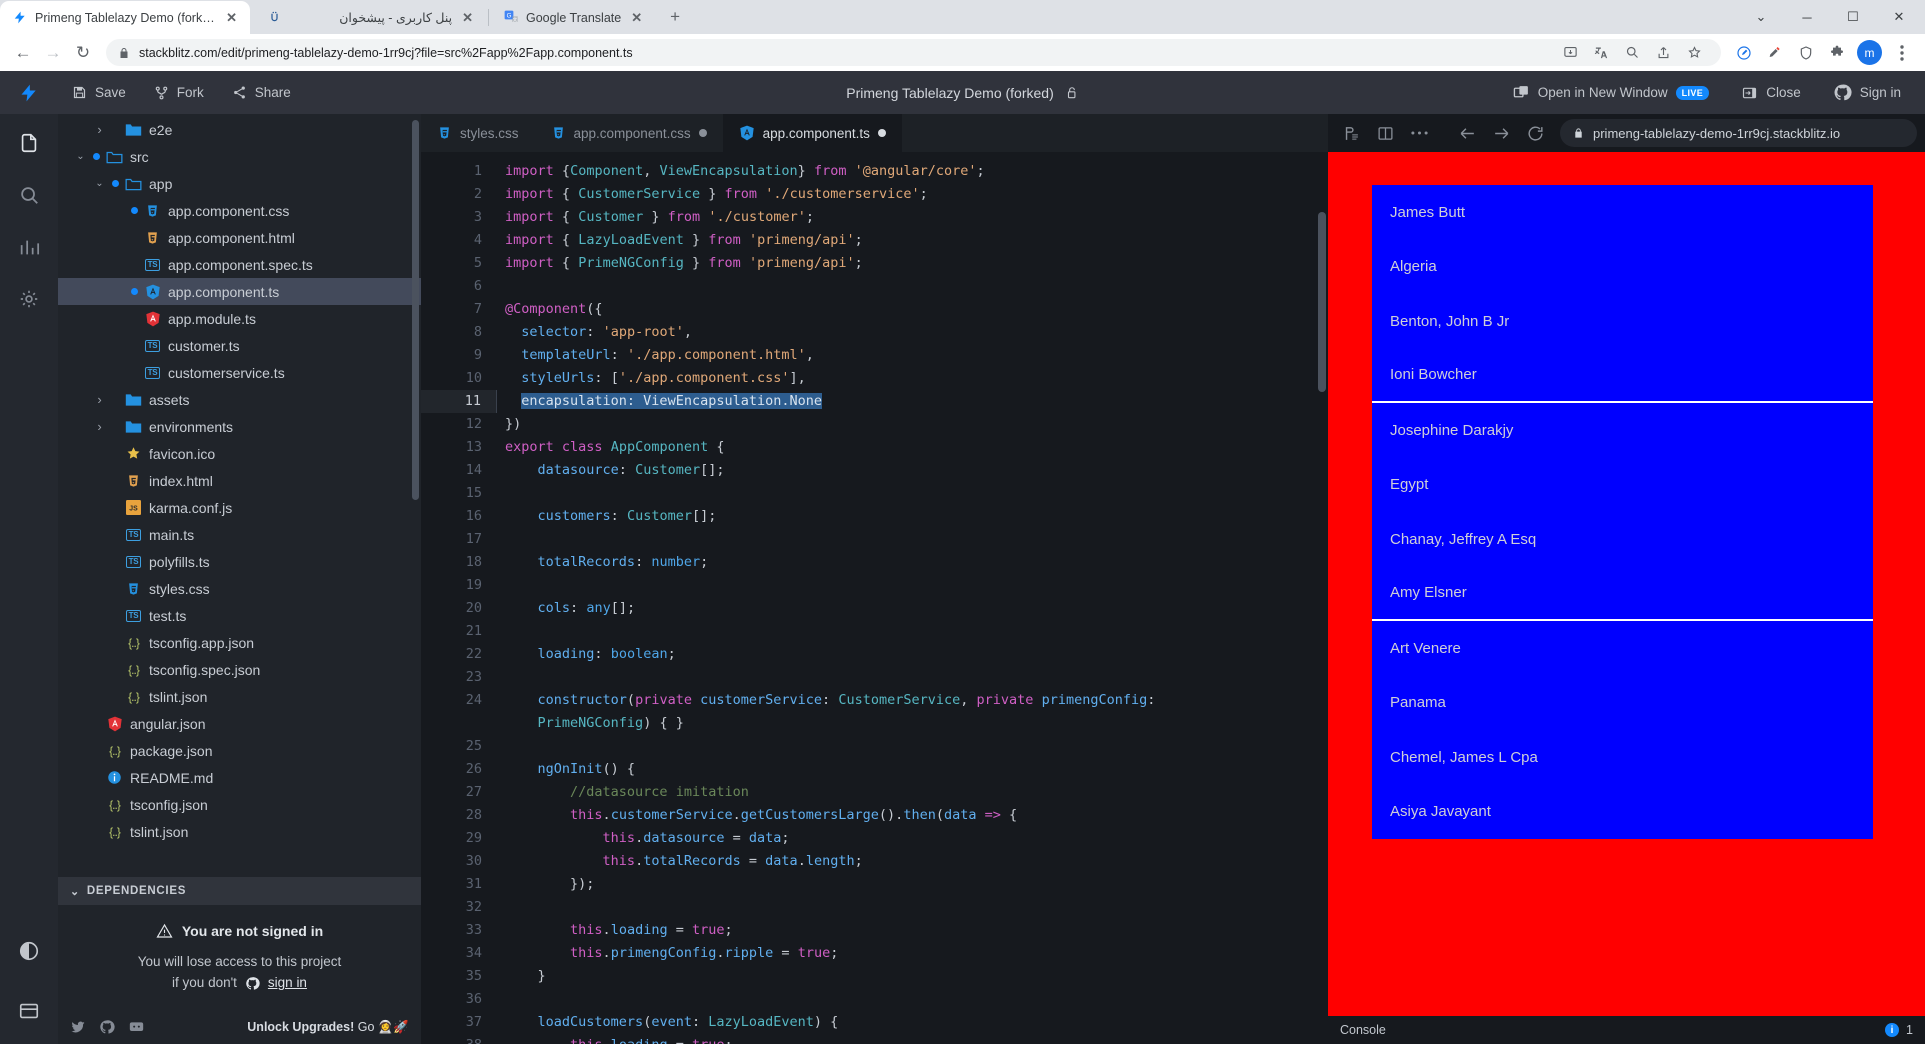  What do you see at coordinates (812, 133) in the screenshot?
I see `editor-tab: app.component.ts` at bounding box center [812, 133].